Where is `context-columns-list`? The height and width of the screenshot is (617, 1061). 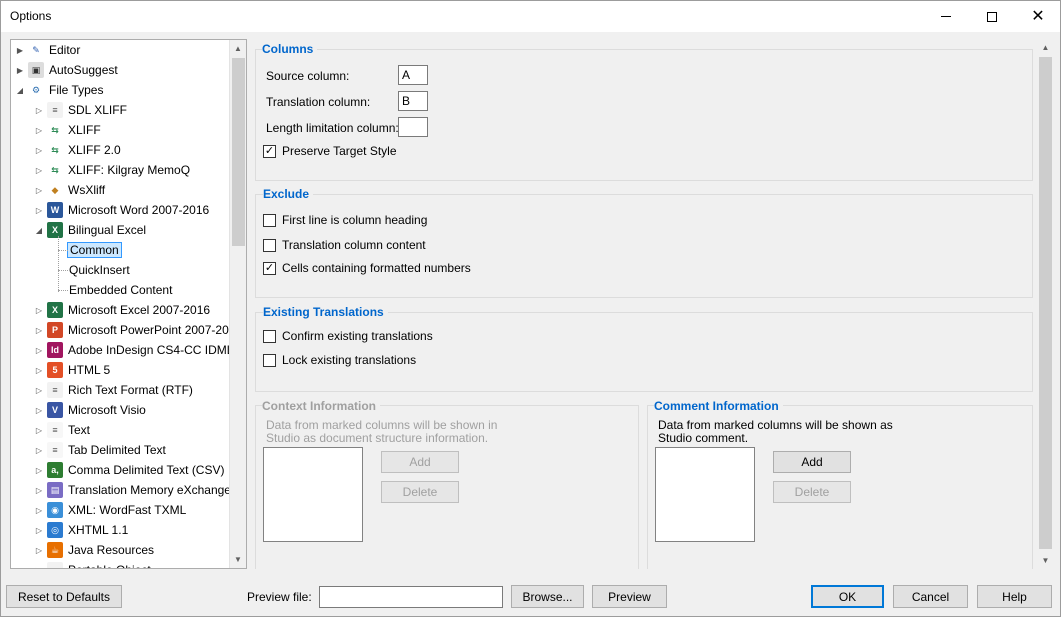 context-columns-list is located at coordinates (313, 494).